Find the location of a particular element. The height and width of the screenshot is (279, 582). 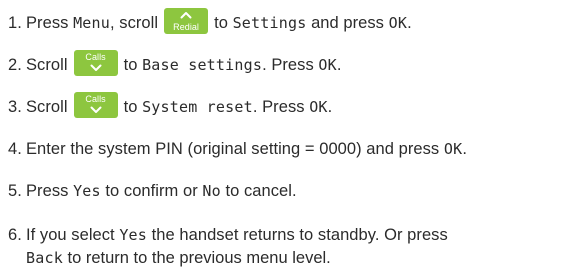

step-text: and press is located at coordinates (347, 23).